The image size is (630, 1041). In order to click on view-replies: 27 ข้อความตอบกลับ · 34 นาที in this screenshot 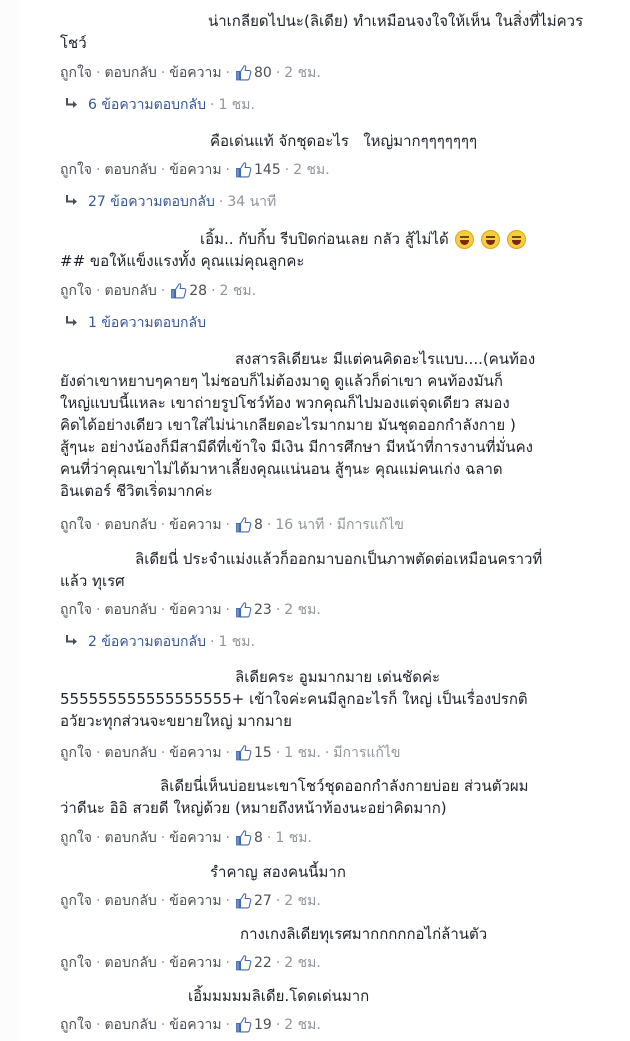, I will do `click(170, 202)`.